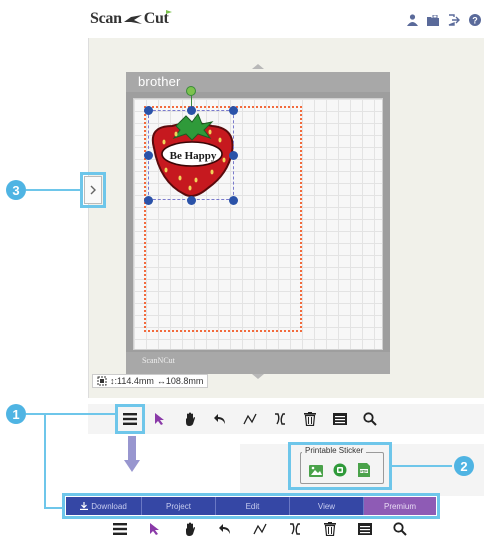  I want to click on logo-scissors-mark, so click(132, 19).